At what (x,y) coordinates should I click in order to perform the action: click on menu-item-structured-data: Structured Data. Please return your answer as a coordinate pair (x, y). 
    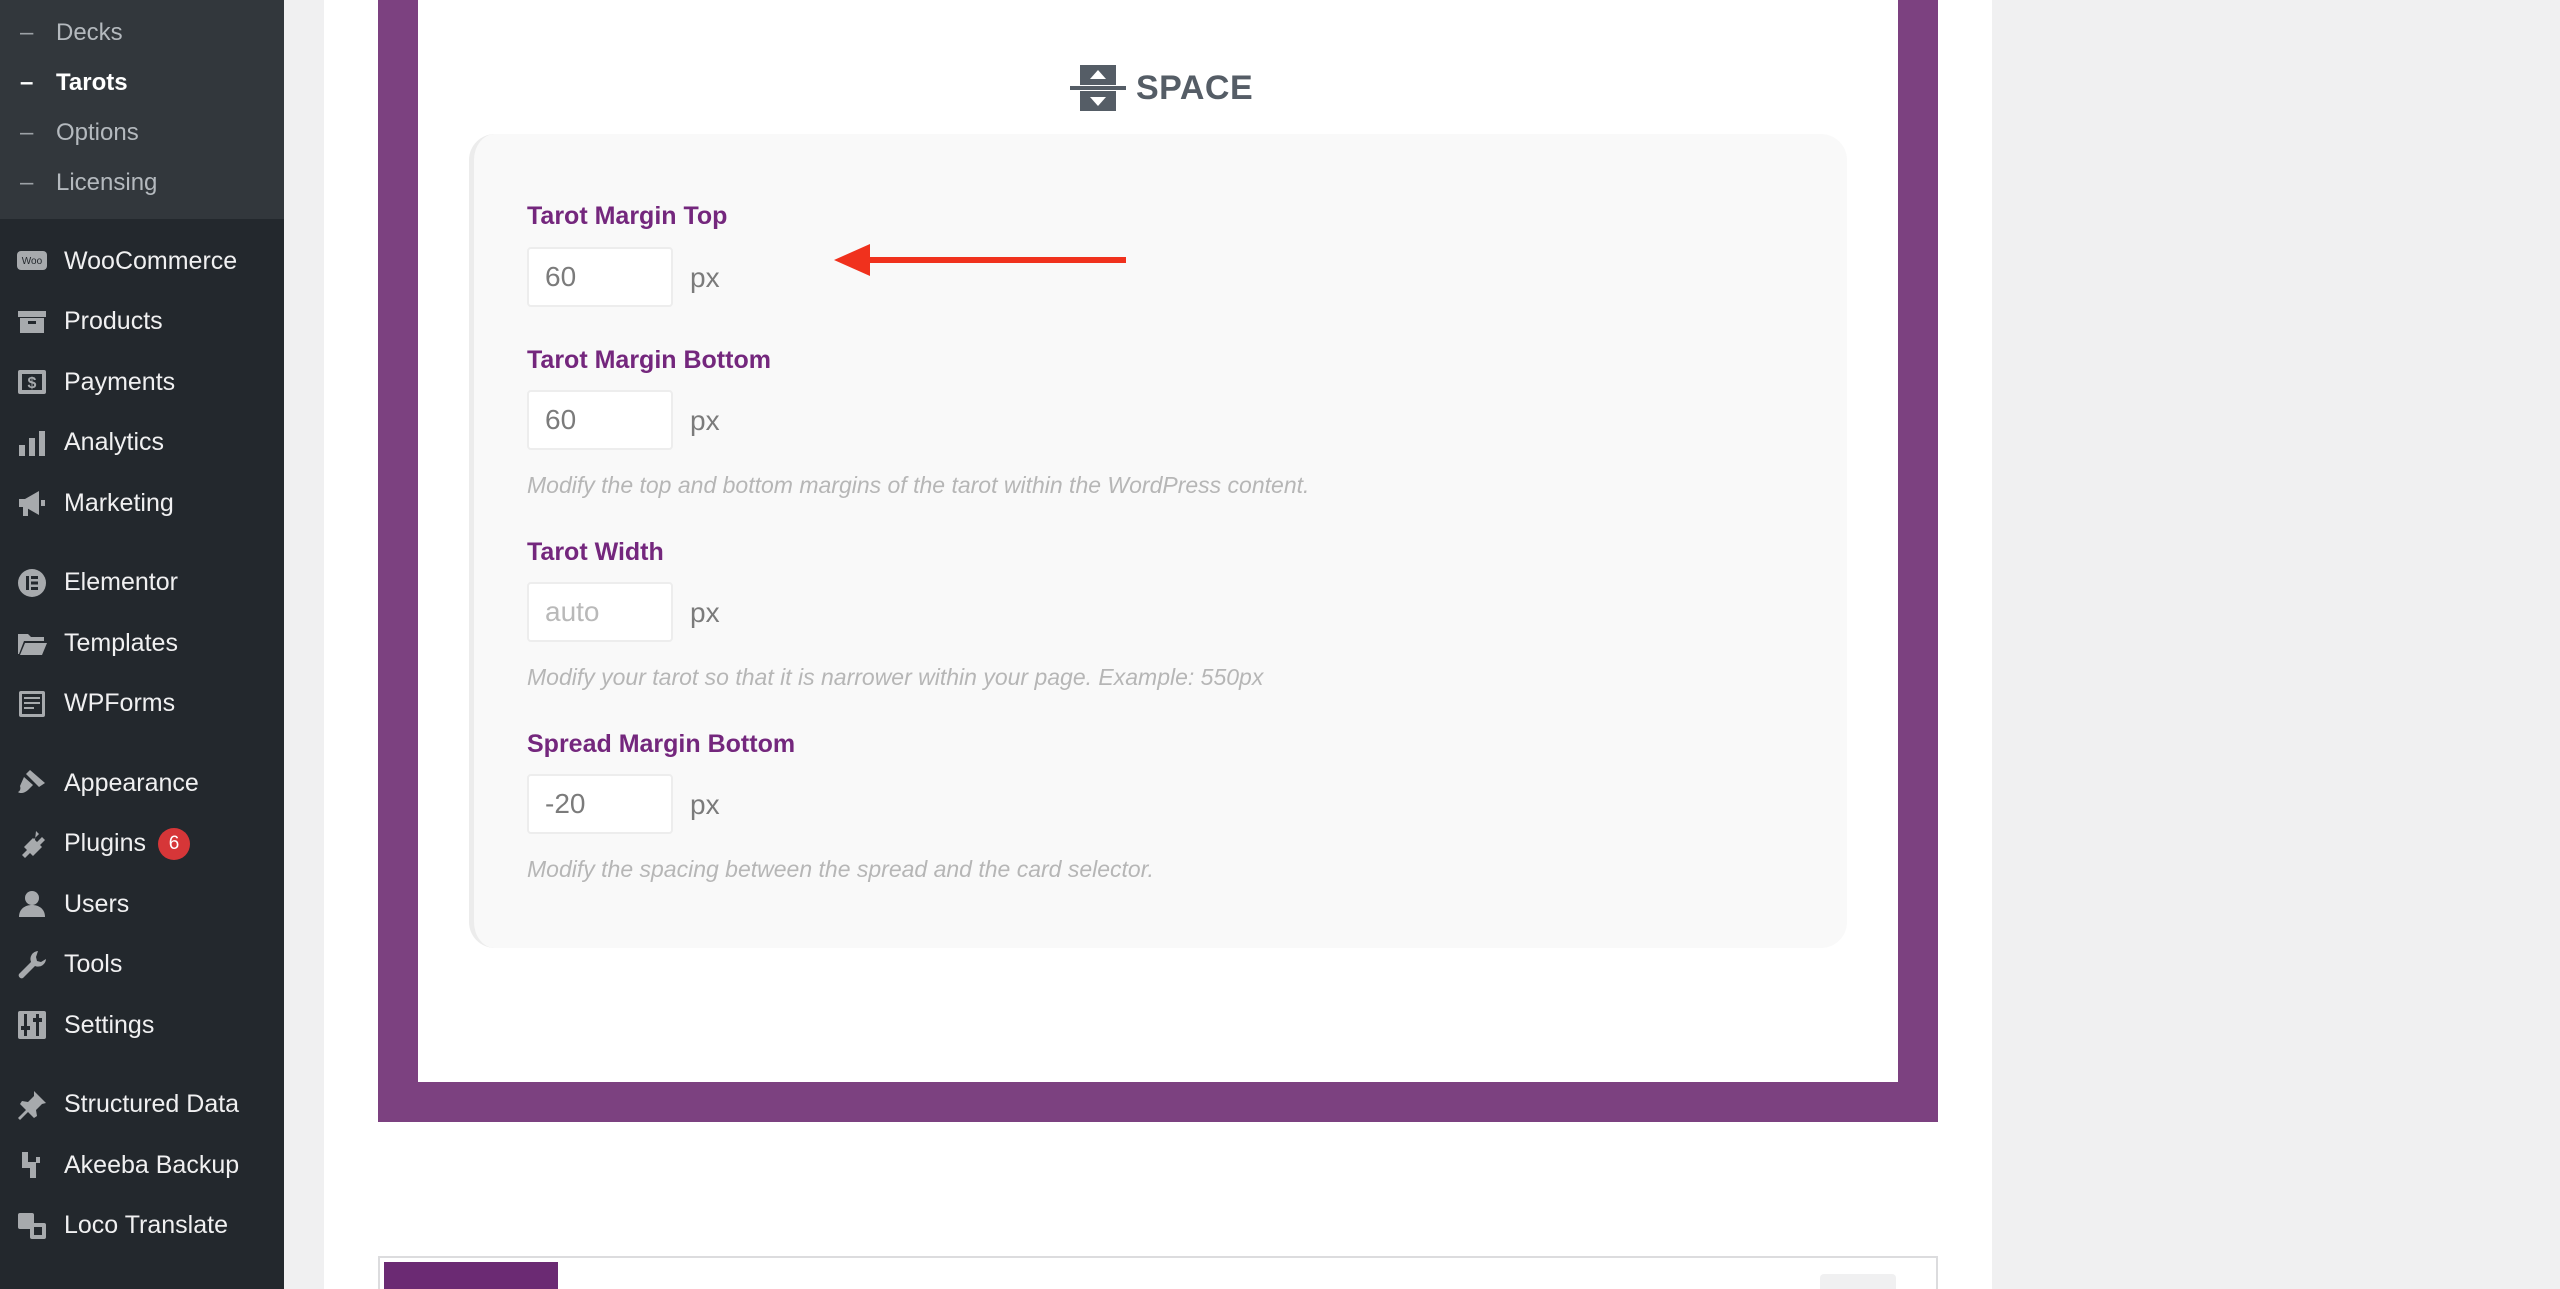
    Looking at the image, I should click on (142, 1105).